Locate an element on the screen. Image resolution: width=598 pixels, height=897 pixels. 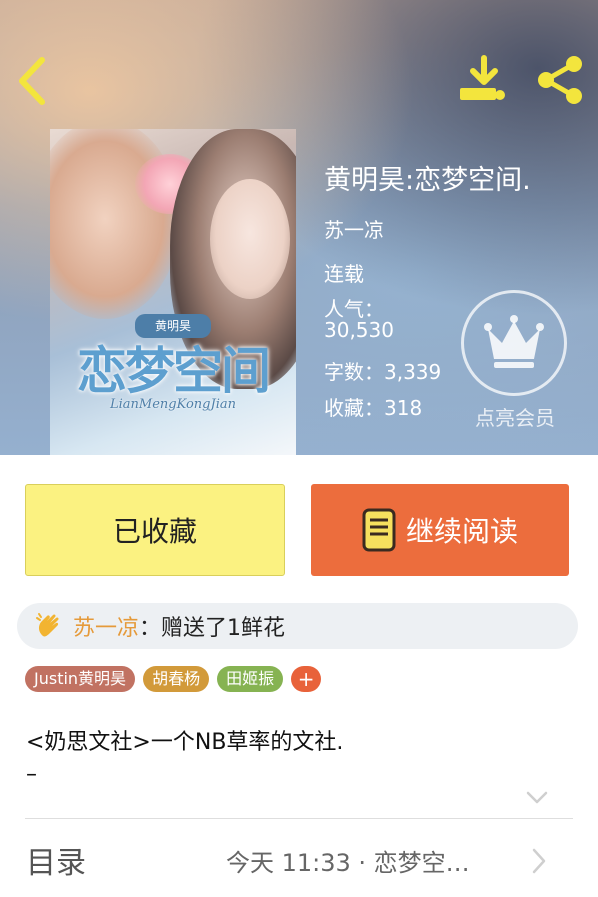
tag-item: Justin黄明昊 is located at coordinates (80, 679).